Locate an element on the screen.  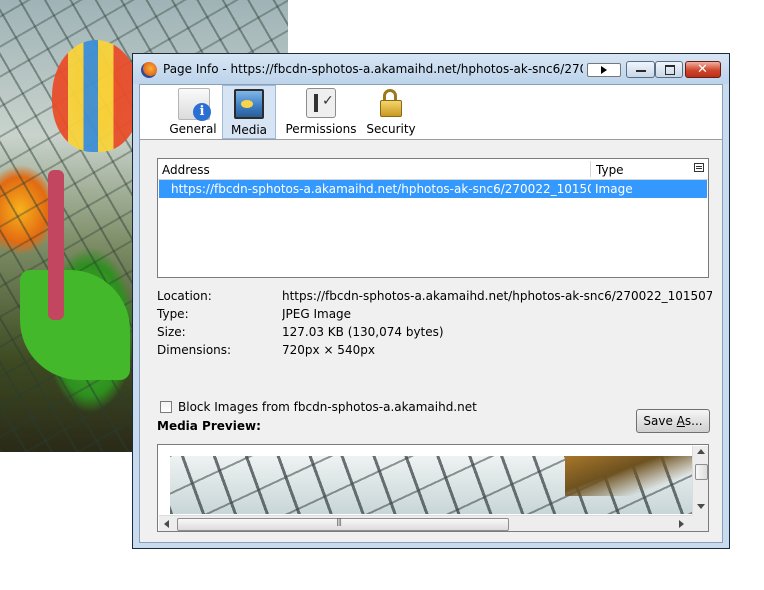
media-row-type: Image is located at coordinates (614, 189).